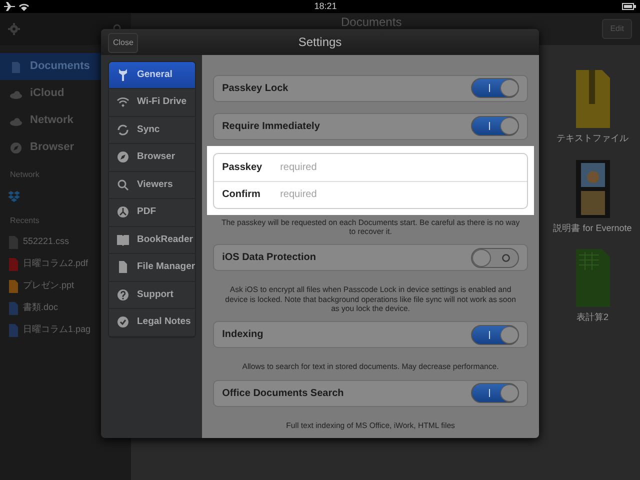 The height and width of the screenshot is (480, 640). I want to click on help-icon, so click(123, 294).